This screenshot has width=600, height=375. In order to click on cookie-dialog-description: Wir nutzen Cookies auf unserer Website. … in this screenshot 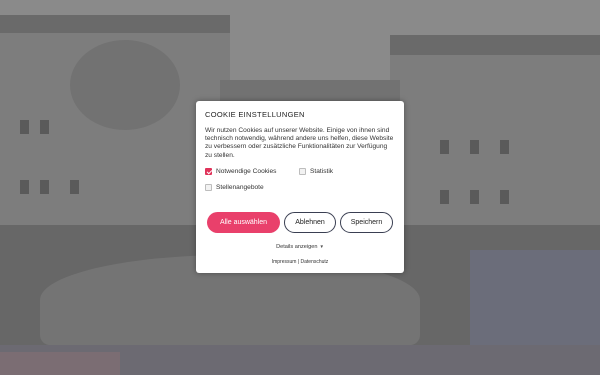, I will do `click(299, 143)`.